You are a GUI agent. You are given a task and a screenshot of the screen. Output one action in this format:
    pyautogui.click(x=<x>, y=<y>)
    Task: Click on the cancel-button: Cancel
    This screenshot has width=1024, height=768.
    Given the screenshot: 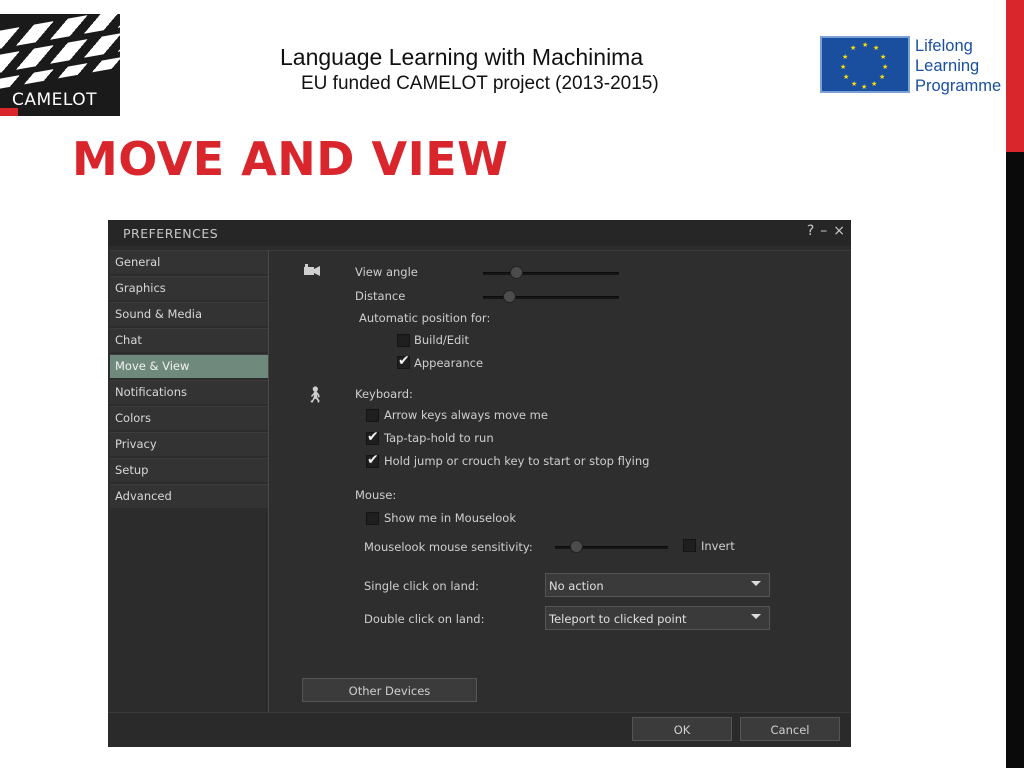 What is the action you would take?
    pyautogui.click(x=790, y=729)
    